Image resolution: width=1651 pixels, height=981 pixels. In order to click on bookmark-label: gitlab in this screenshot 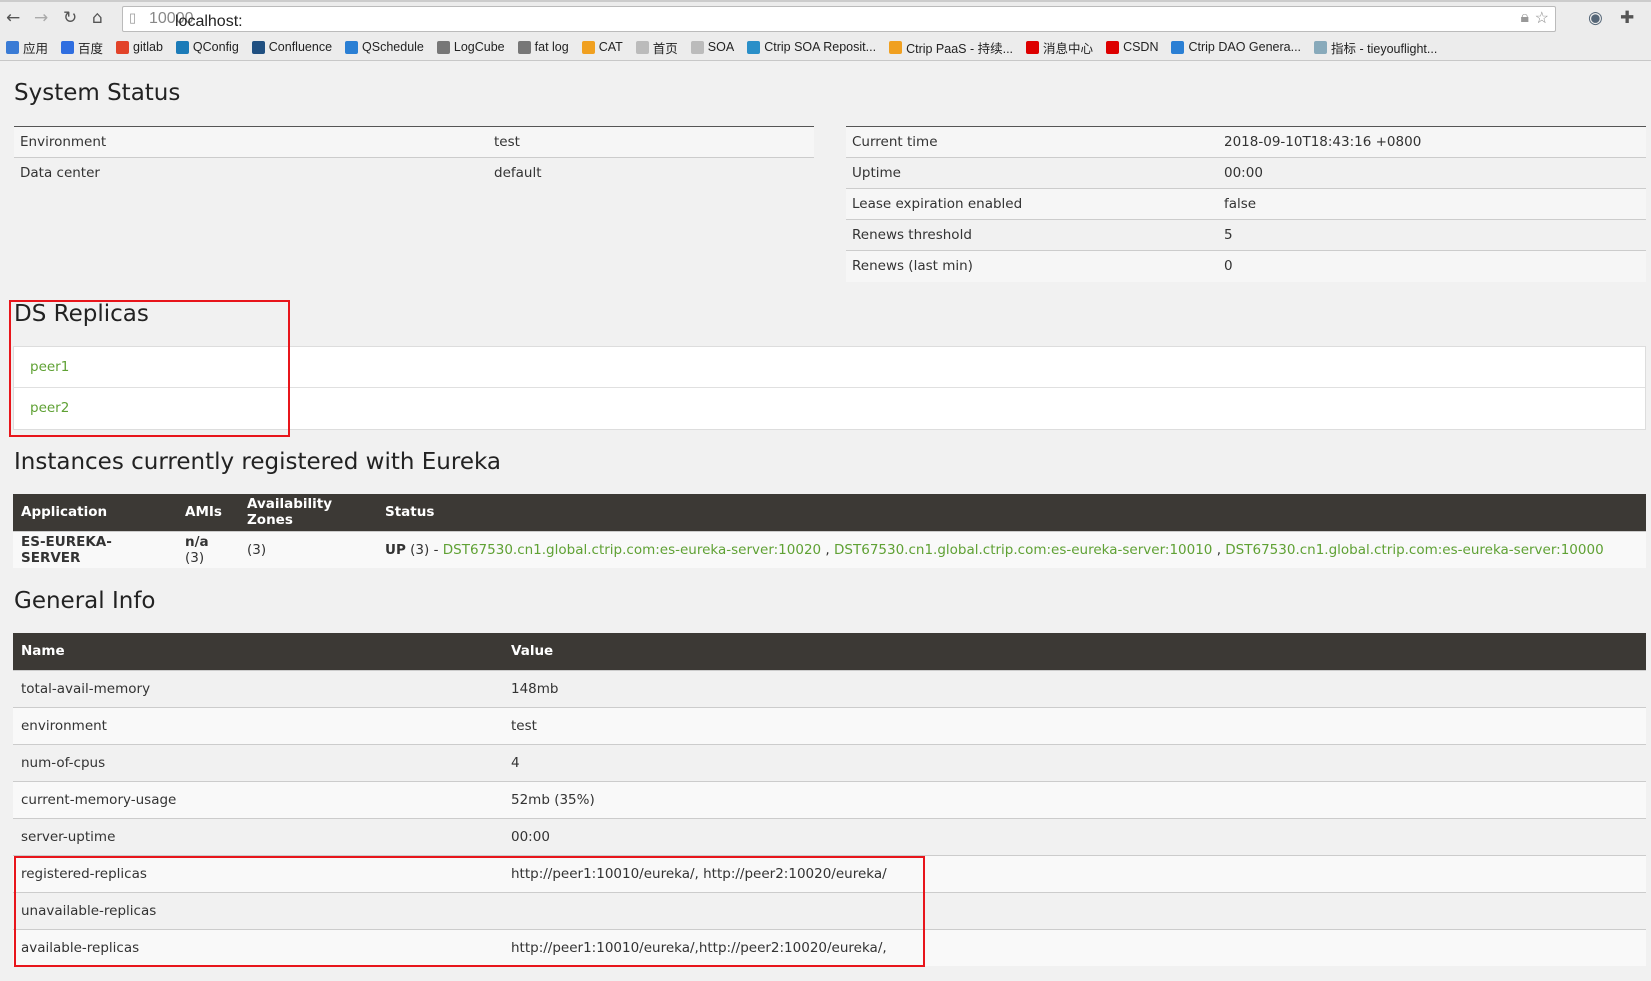, I will do `click(148, 47)`.